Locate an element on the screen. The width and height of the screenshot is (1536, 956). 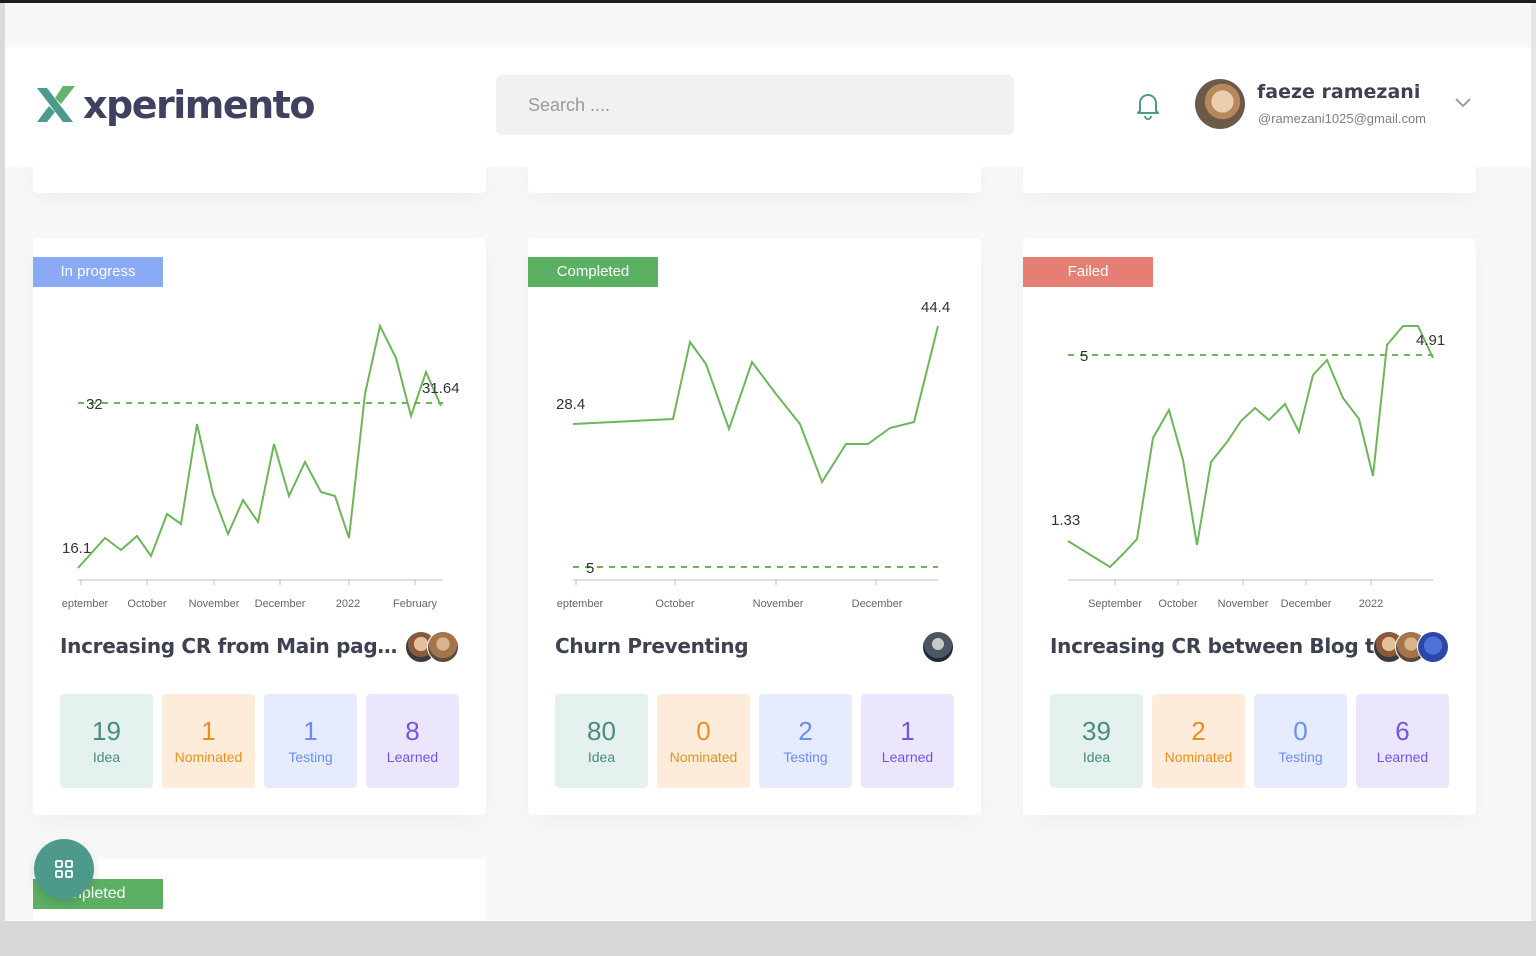
baseline-label: 32 is located at coordinates (94, 404).